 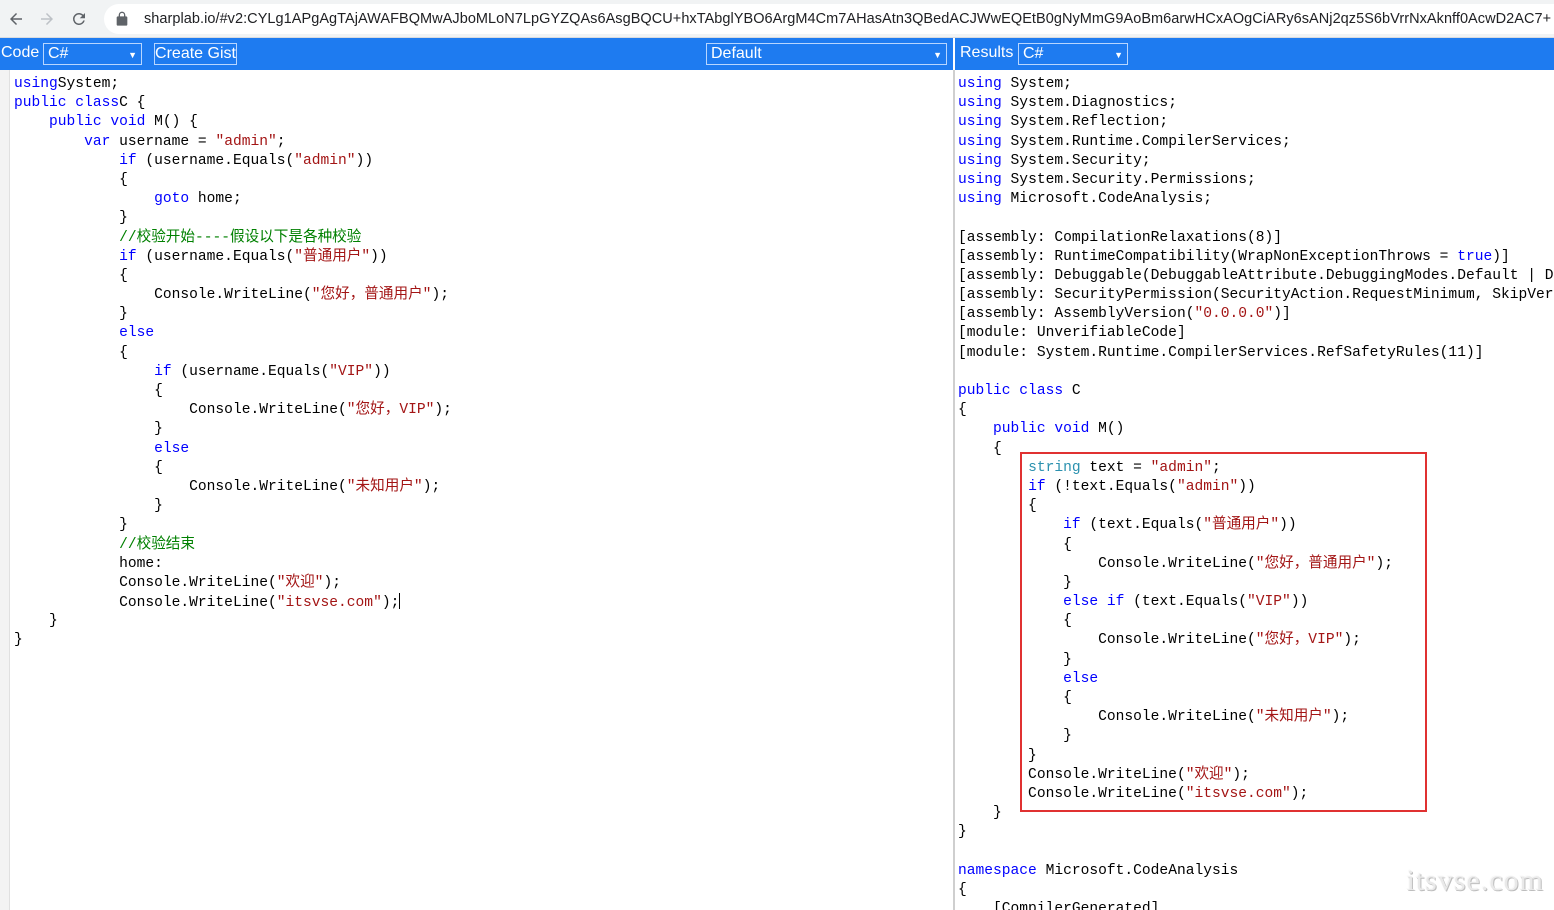 I want to click on code-token: "欢迎", so click(x=300, y=582).